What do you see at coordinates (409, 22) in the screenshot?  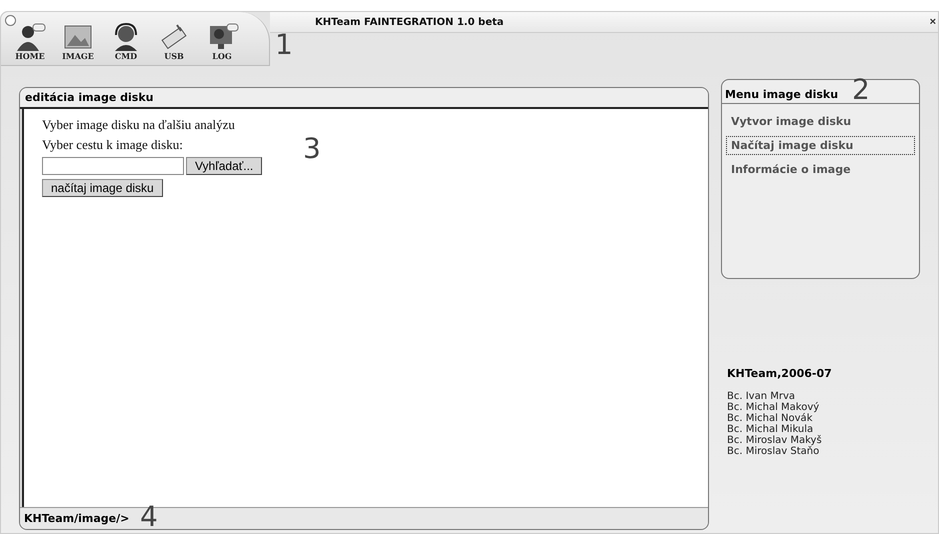 I see `window-title: KHTeam FAINTEGRATION 1.0 beta` at bounding box center [409, 22].